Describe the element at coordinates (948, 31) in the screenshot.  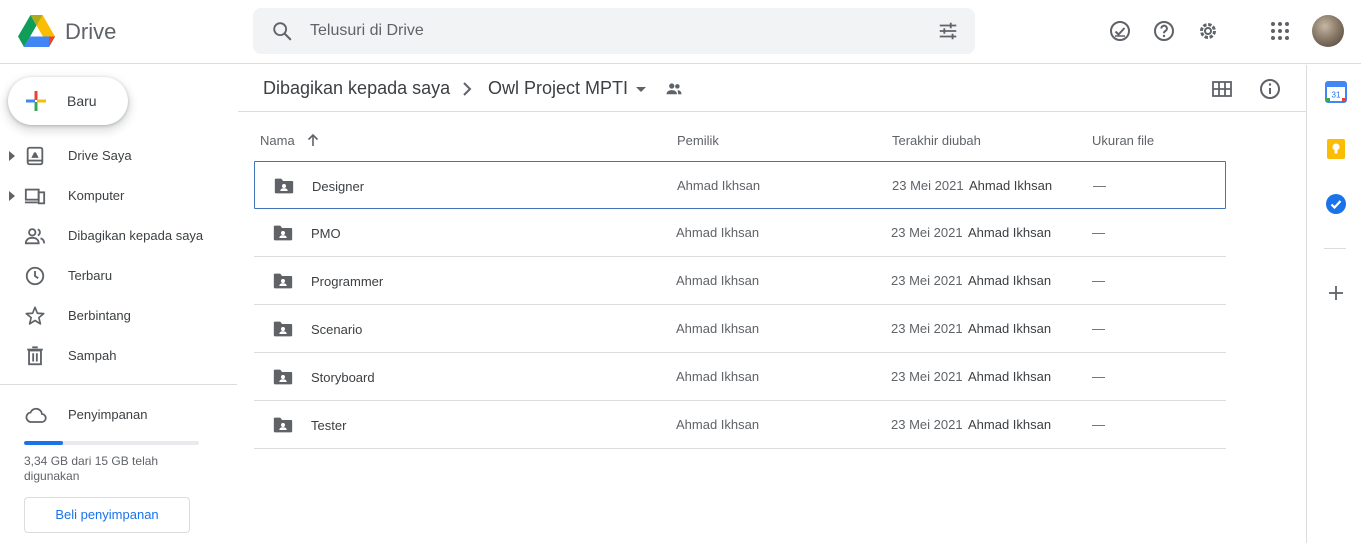
I see `tune-icon` at that location.